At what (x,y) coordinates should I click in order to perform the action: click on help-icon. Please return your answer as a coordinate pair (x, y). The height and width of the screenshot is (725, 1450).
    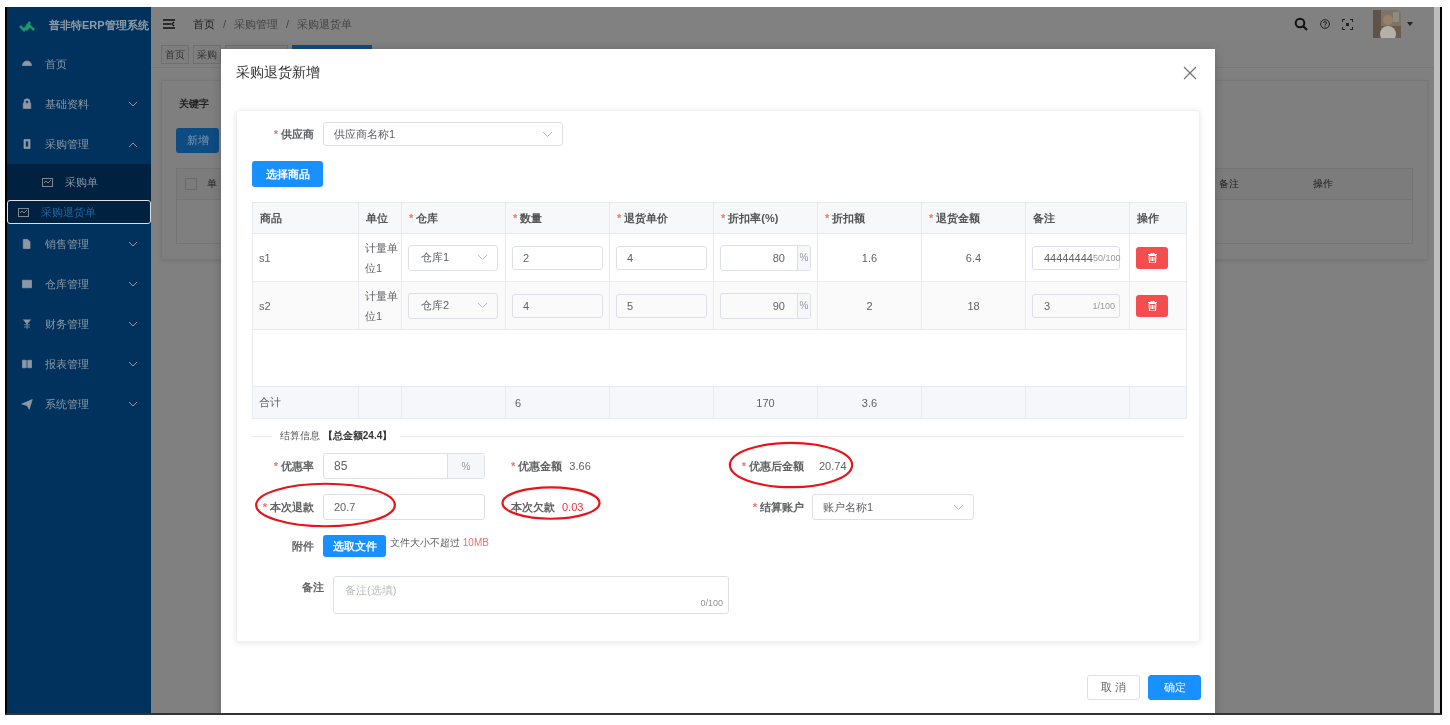
    Looking at the image, I should click on (1325, 24).